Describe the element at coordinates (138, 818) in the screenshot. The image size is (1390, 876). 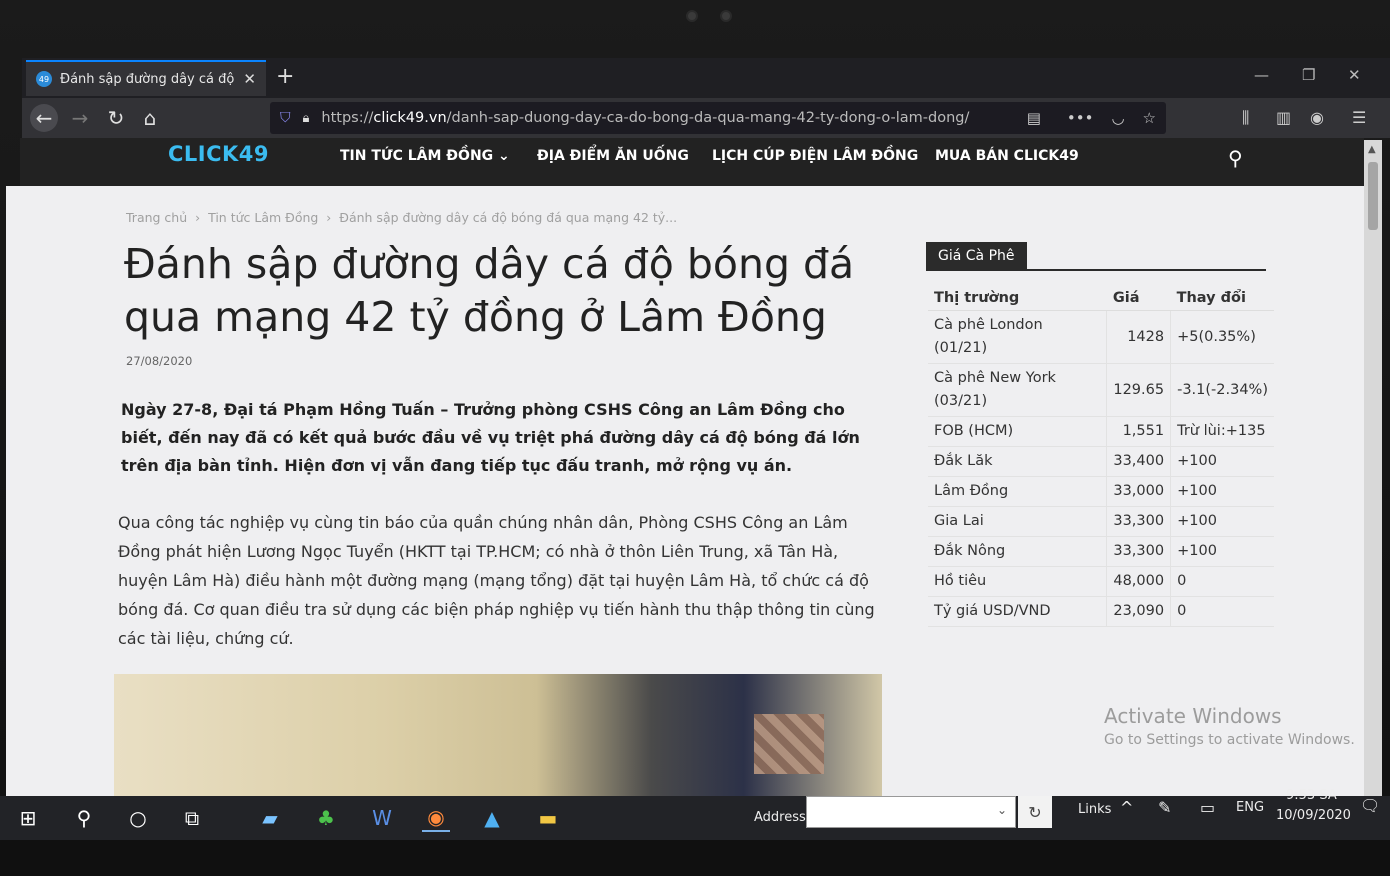
I see `cortana-icon: ○` at that location.